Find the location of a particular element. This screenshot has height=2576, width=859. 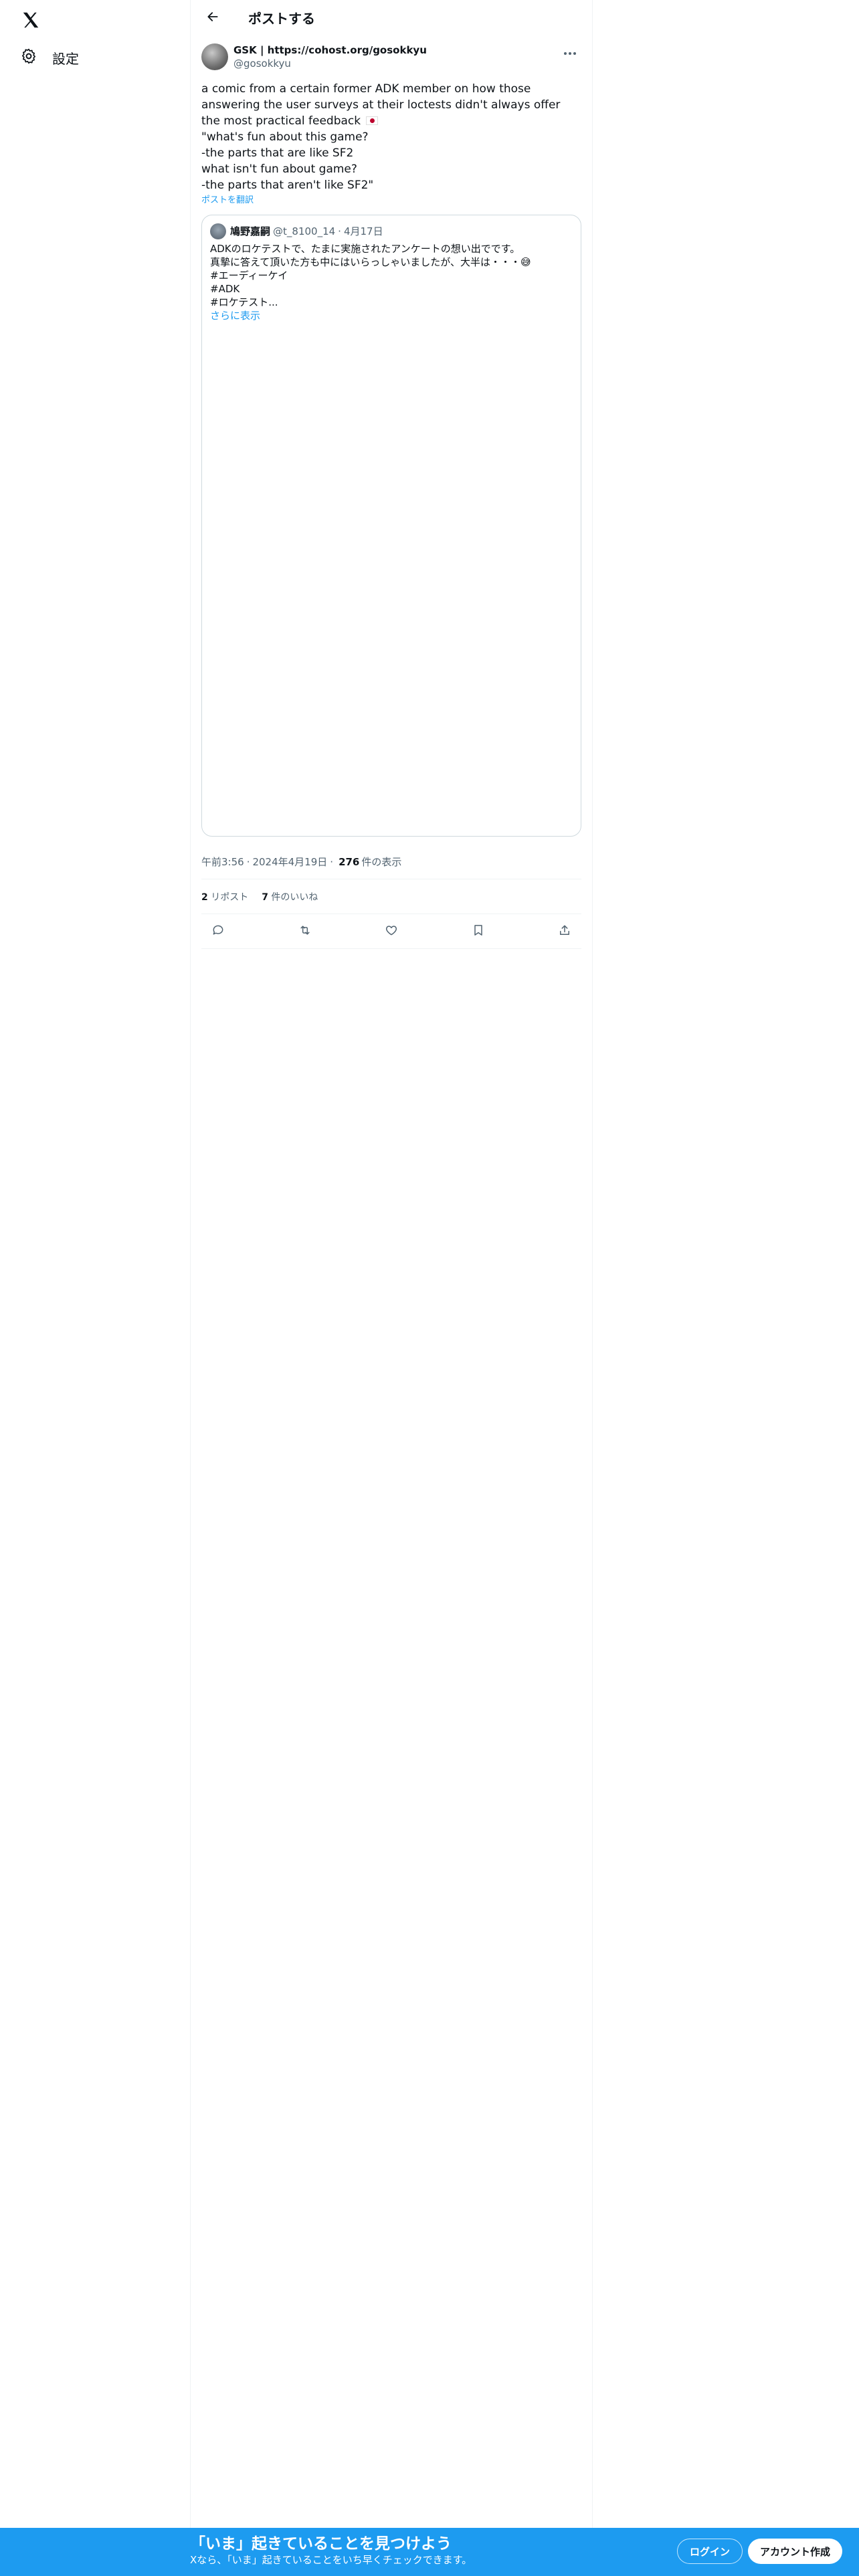

like-button is located at coordinates (391, 932).